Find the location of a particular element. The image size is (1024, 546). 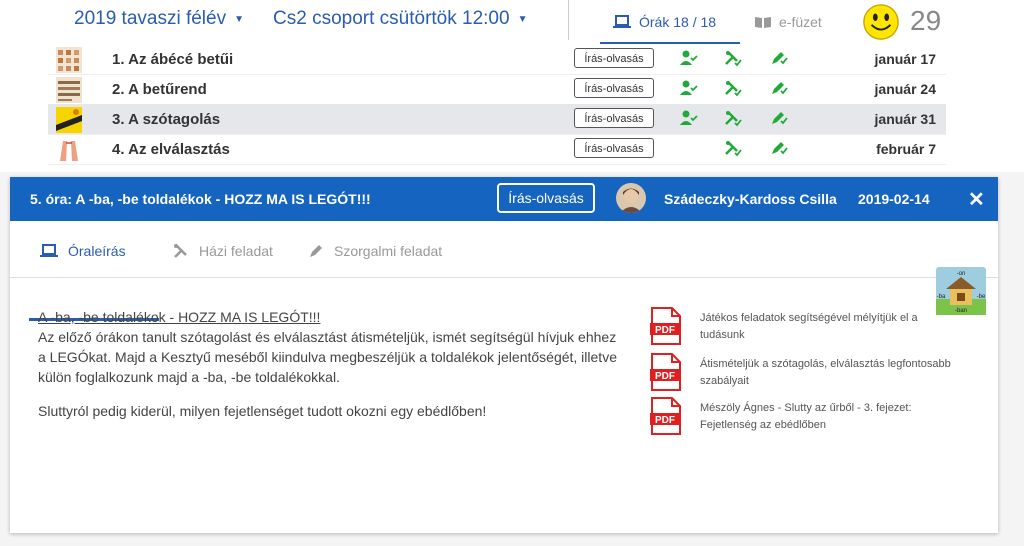

suffix-label-right: -be is located at coordinates (981, 297).